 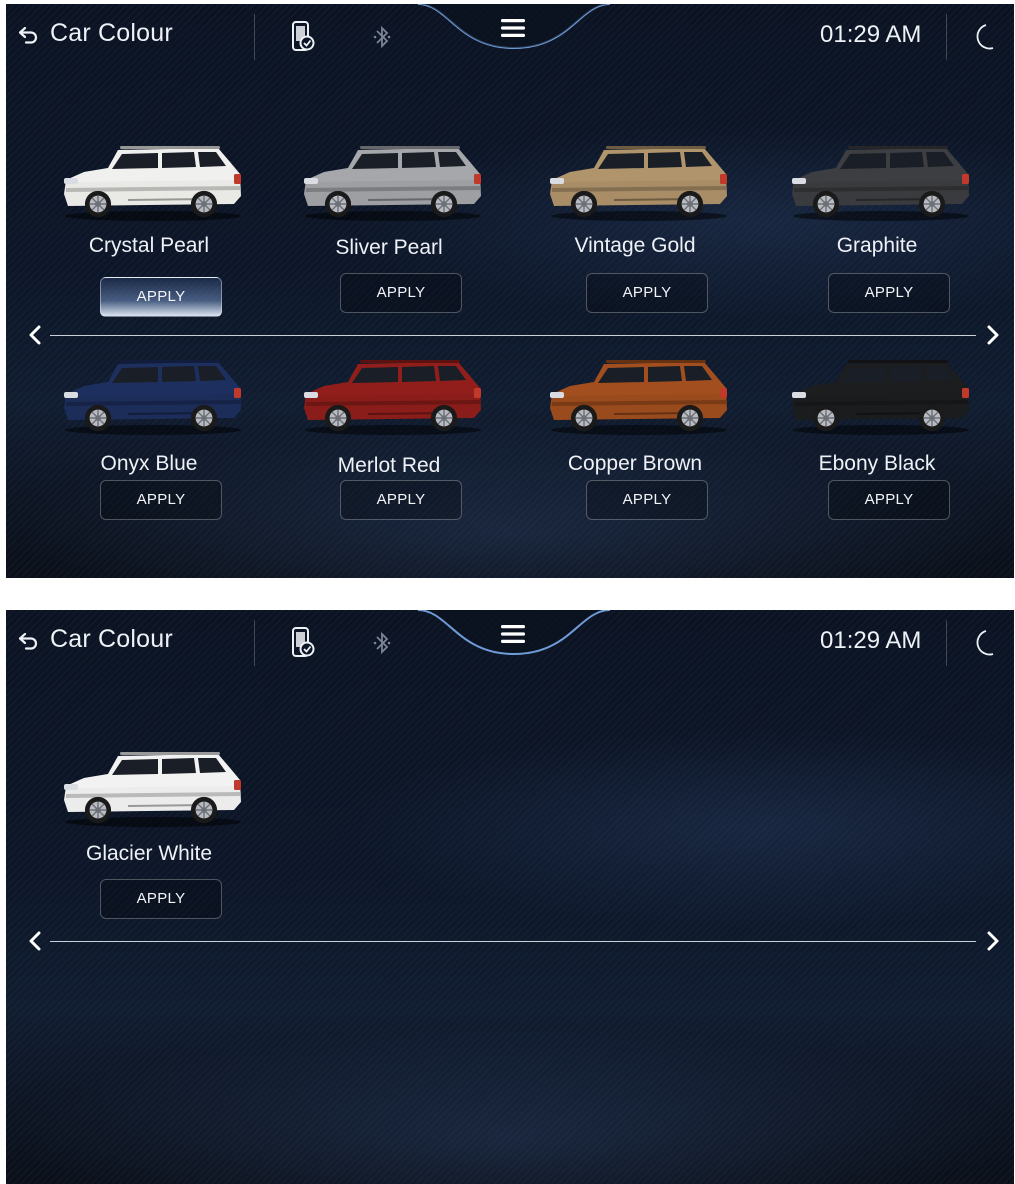 What do you see at coordinates (149, 463) in the screenshot?
I see `car-name: Onyx Blue` at bounding box center [149, 463].